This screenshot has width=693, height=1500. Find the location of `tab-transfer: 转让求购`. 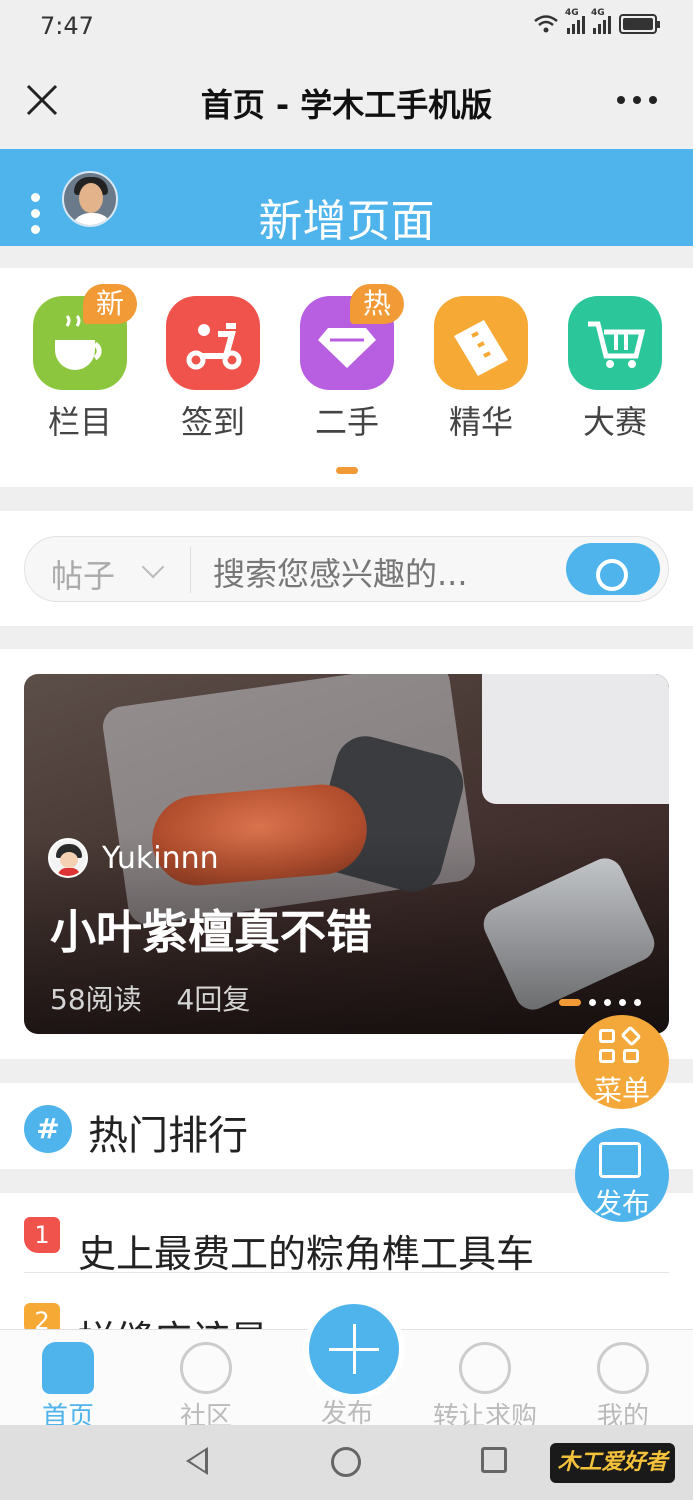

tab-transfer: 转让求购 is located at coordinates (485, 1387).